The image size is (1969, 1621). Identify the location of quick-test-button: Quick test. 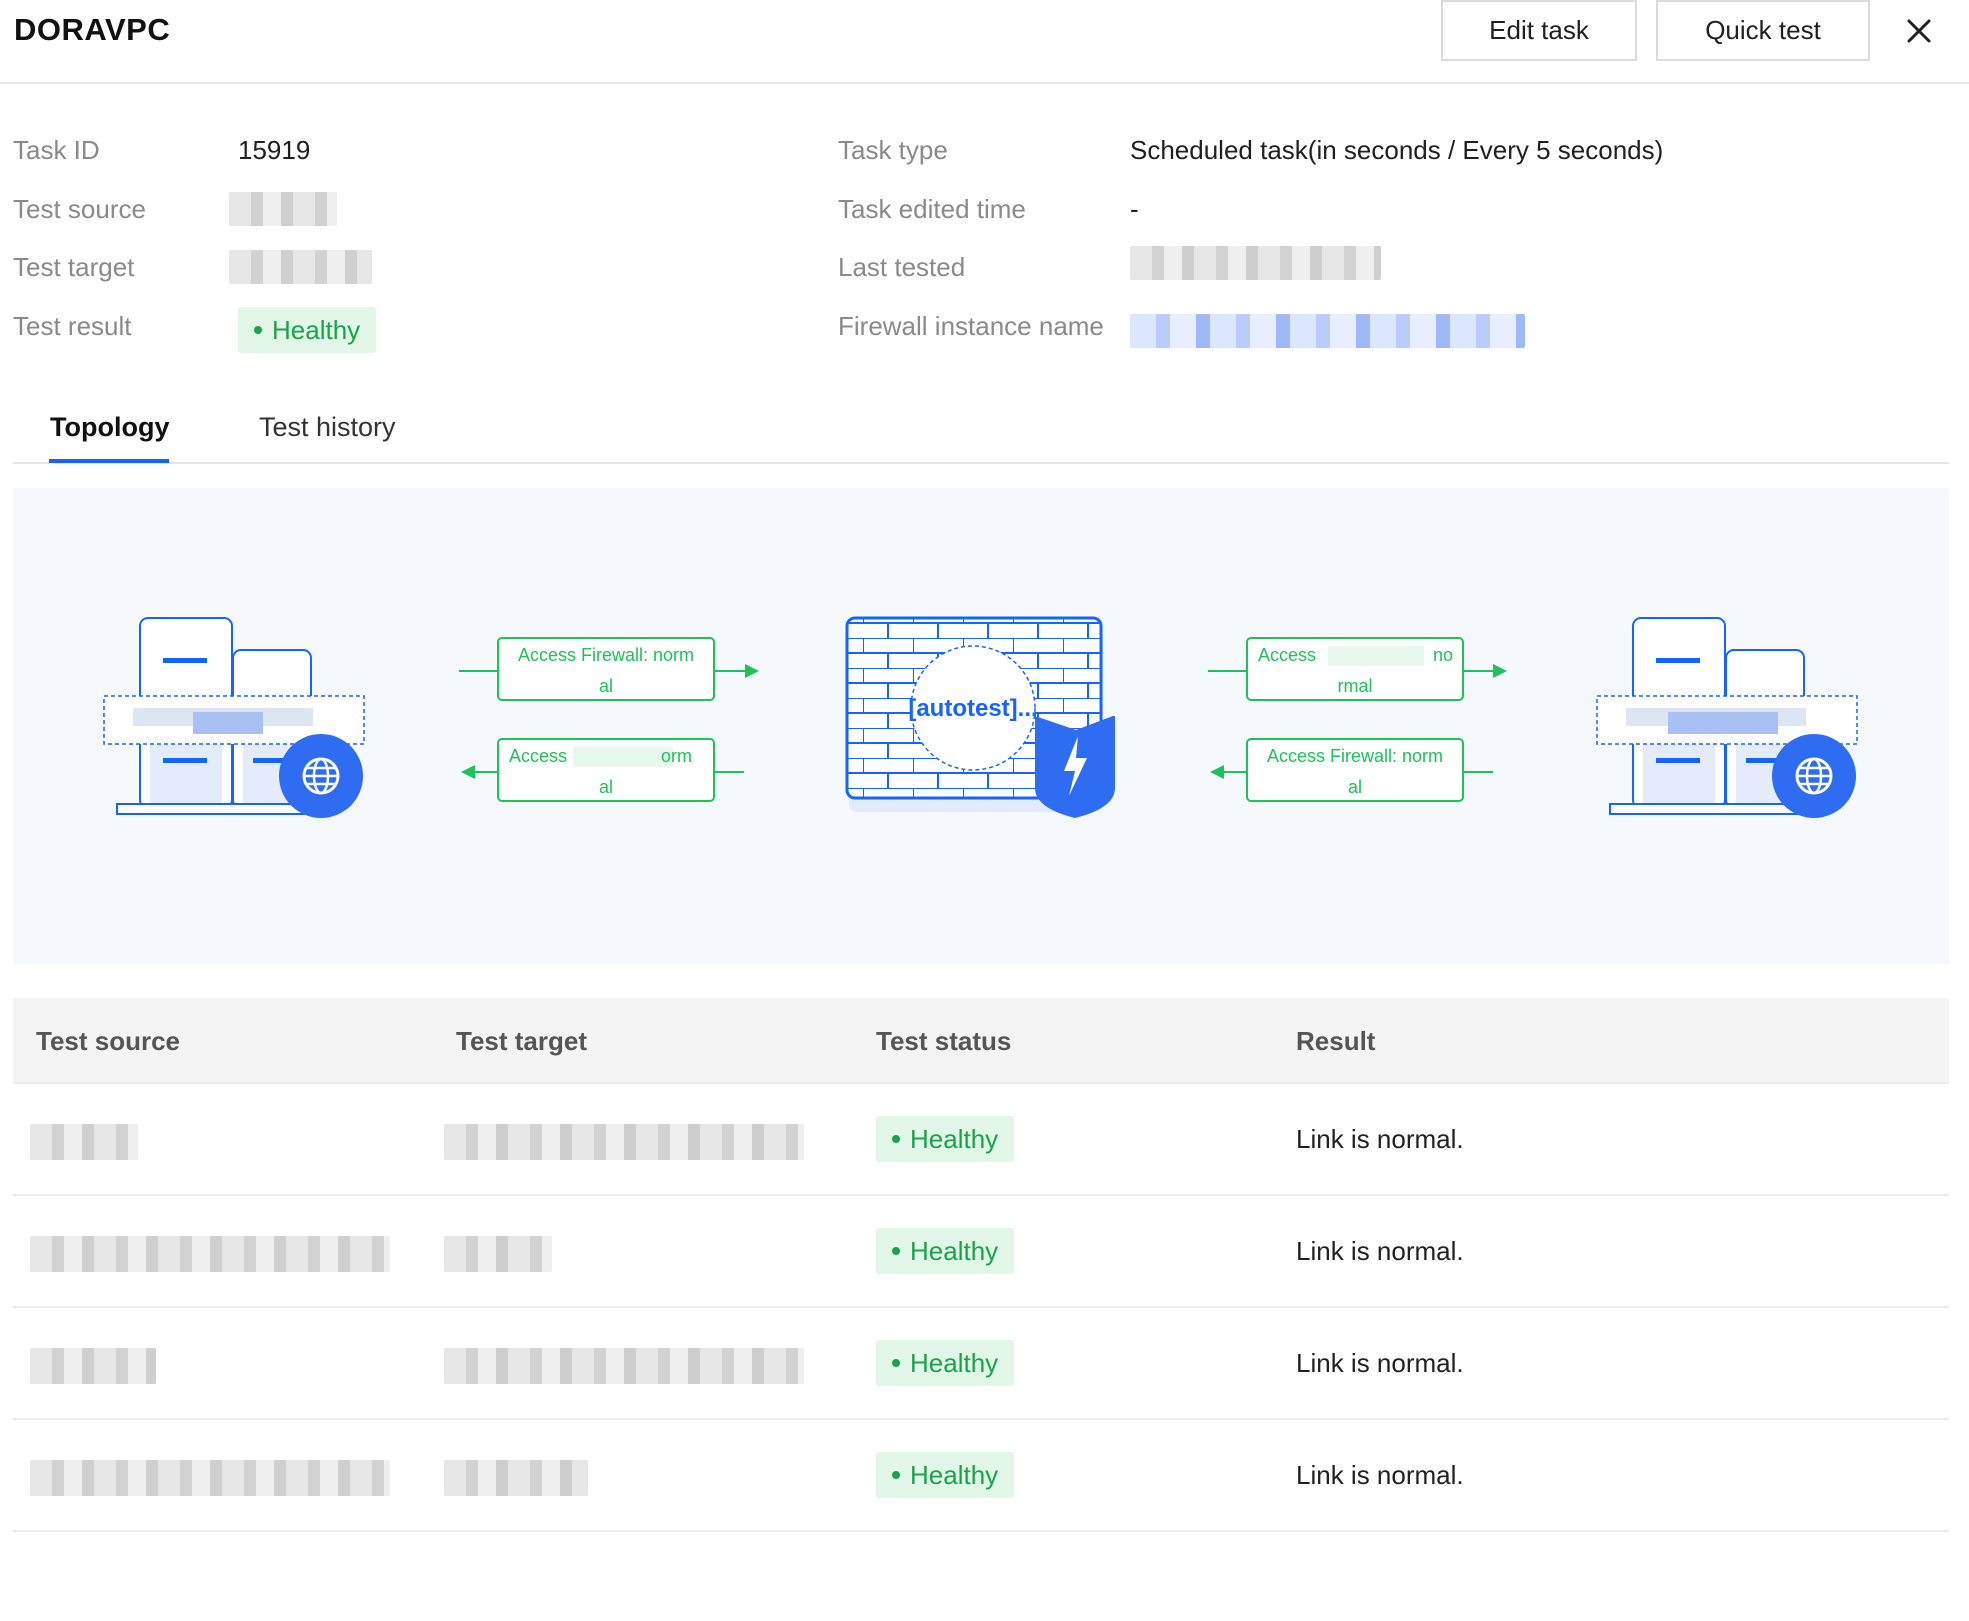
(1763, 30).